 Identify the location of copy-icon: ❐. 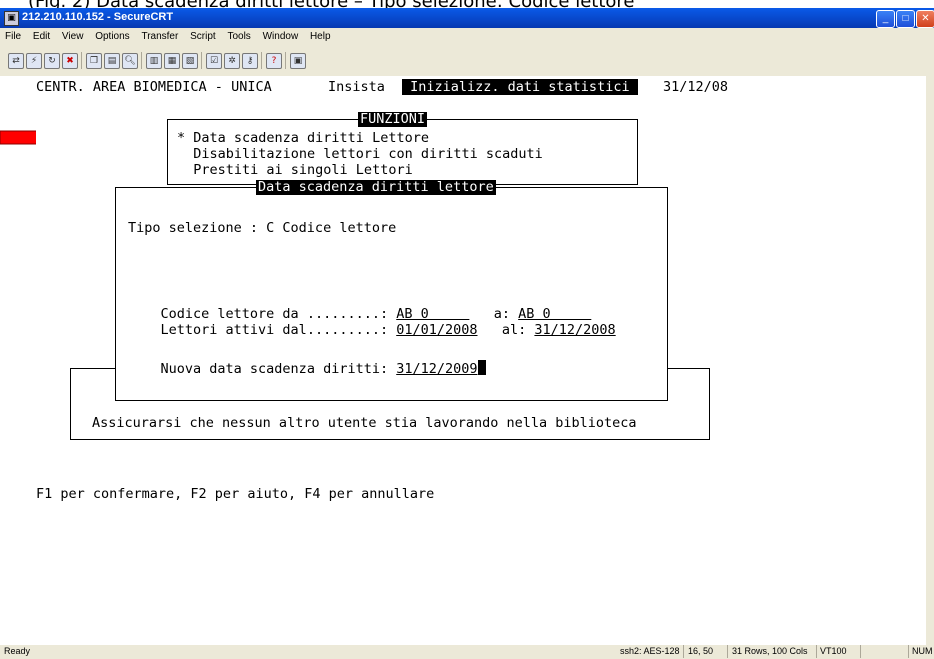
(94, 61).